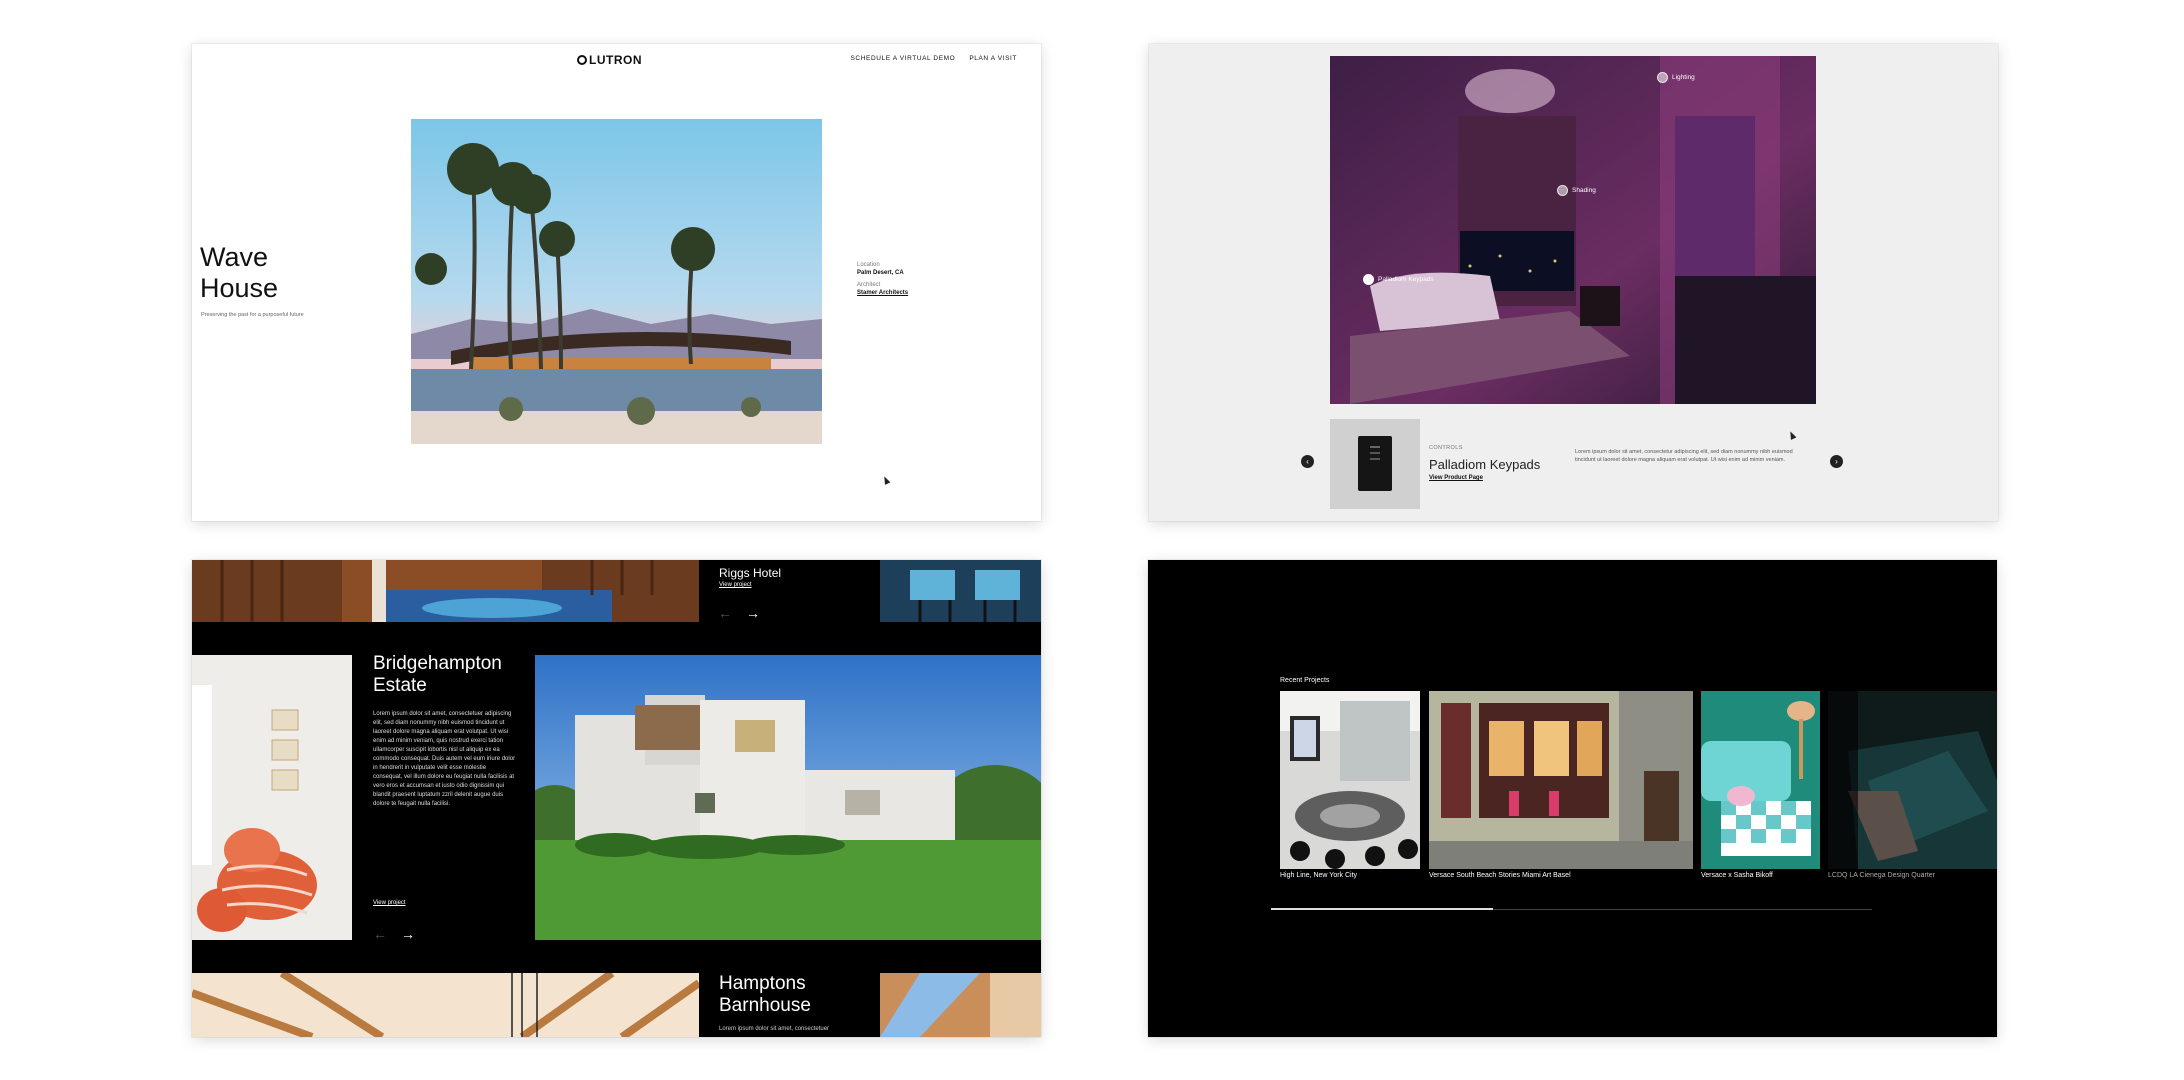 This screenshot has height=1080, width=2184. I want to click on riggs-hotel-chairs-image, so click(960, 591).